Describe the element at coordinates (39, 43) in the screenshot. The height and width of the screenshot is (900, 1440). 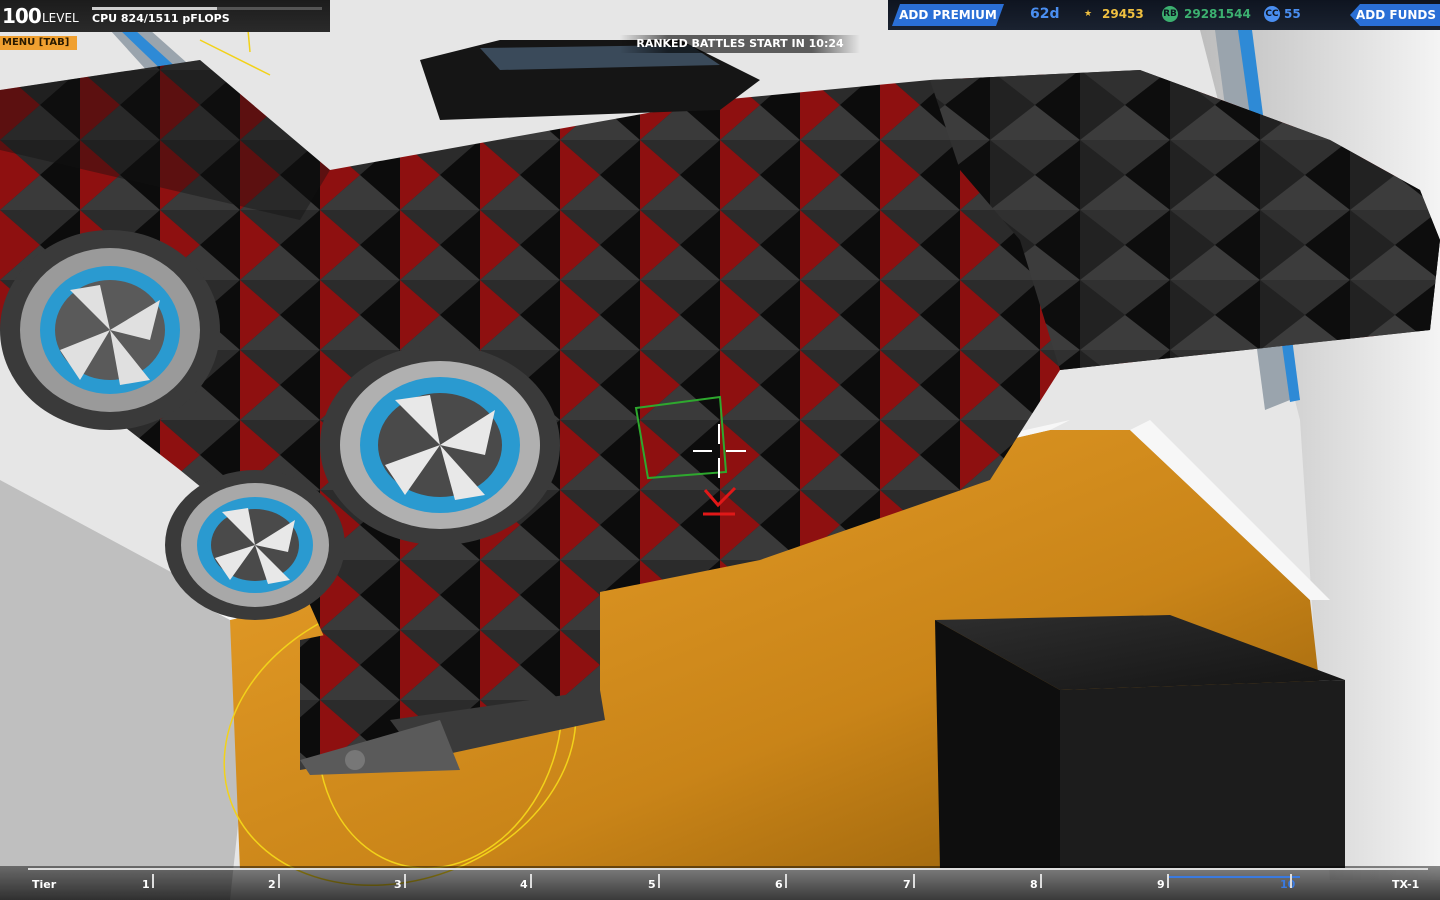
I see `menu-button: MENU [TAB]` at that location.